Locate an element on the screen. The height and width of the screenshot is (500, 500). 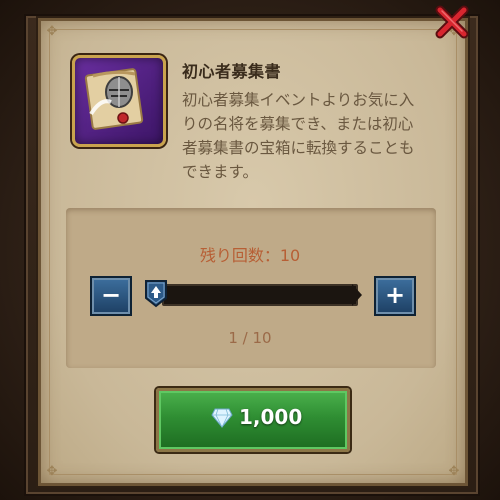
close-button is located at coordinates (452, 22).